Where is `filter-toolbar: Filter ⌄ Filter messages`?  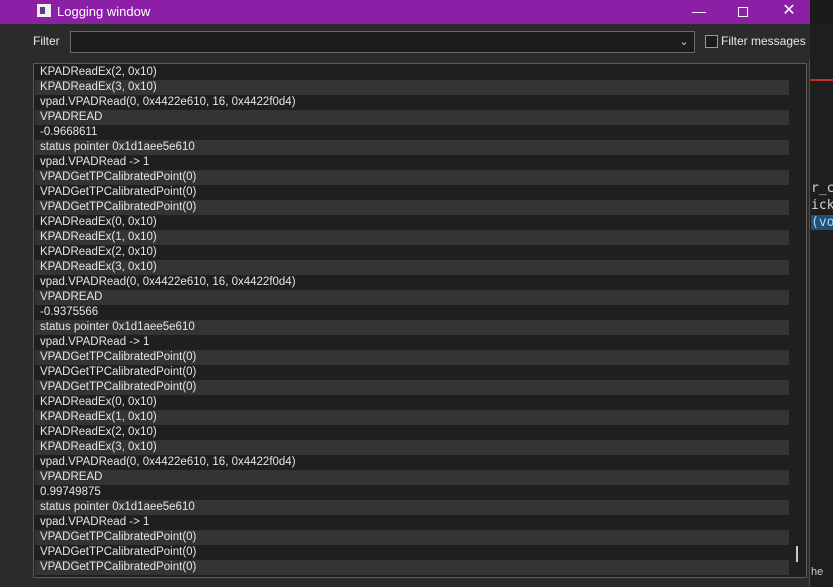
filter-toolbar: Filter ⌄ Filter messages is located at coordinates (420, 42).